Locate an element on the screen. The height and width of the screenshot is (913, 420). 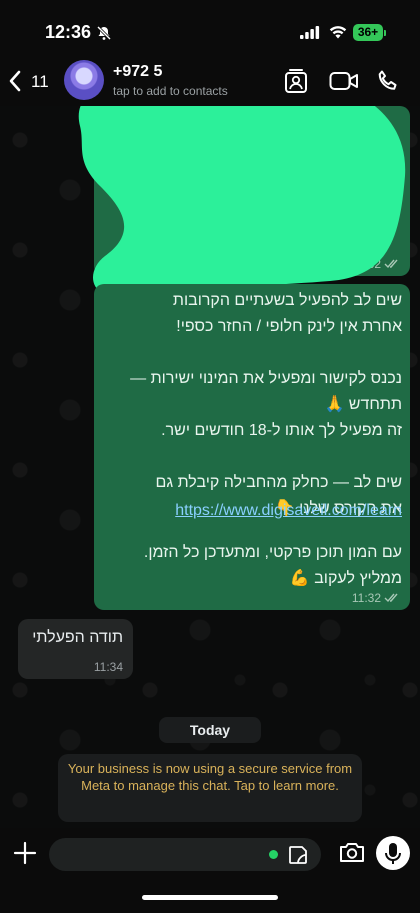
back-chevron-icon is located at coordinates (15, 83).